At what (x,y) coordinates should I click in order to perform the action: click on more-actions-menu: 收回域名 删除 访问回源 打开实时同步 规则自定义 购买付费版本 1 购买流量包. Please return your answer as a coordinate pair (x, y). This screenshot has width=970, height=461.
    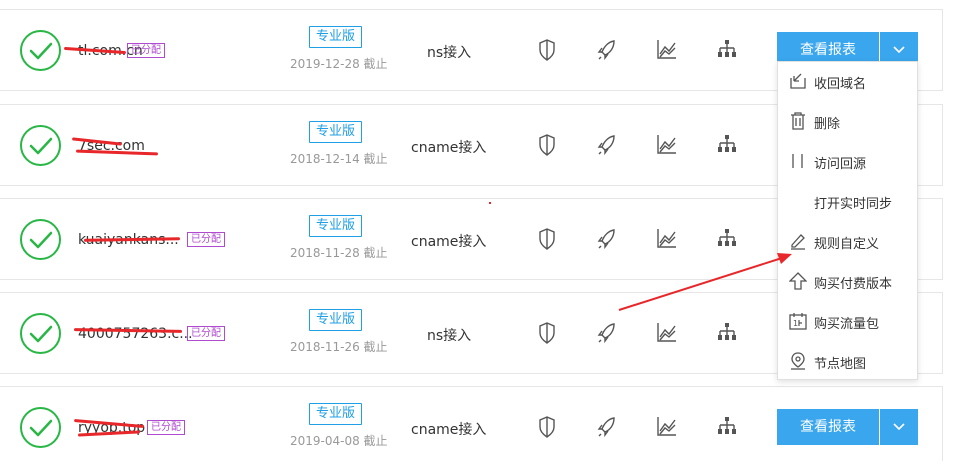
    Looking at the image, I should click on (847, 220).